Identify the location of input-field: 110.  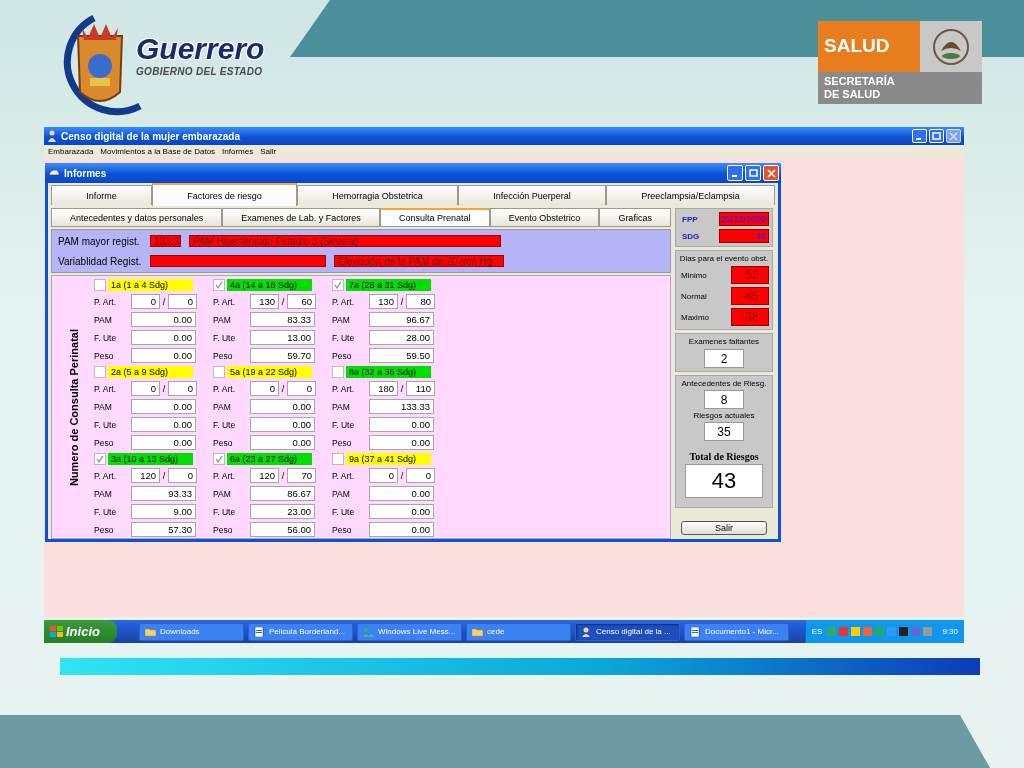
(420, 388).